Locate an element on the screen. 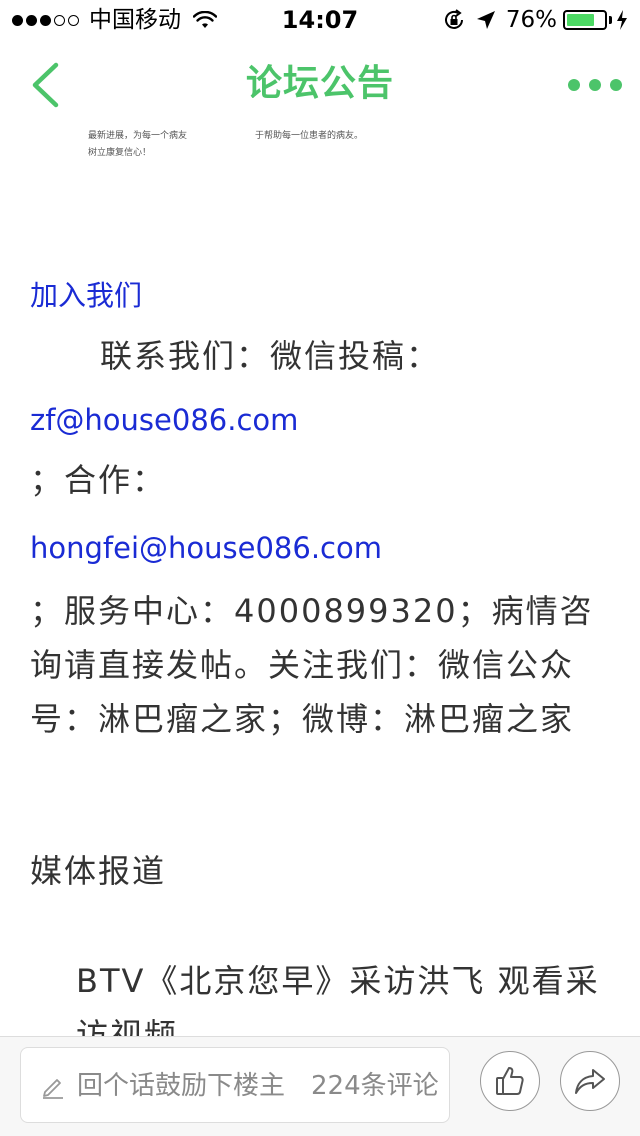 This screenshot has width=640, height=1136. comment-input: 回个话鼓励下楼主 224条评论 is located at coordinates (235, 1085).